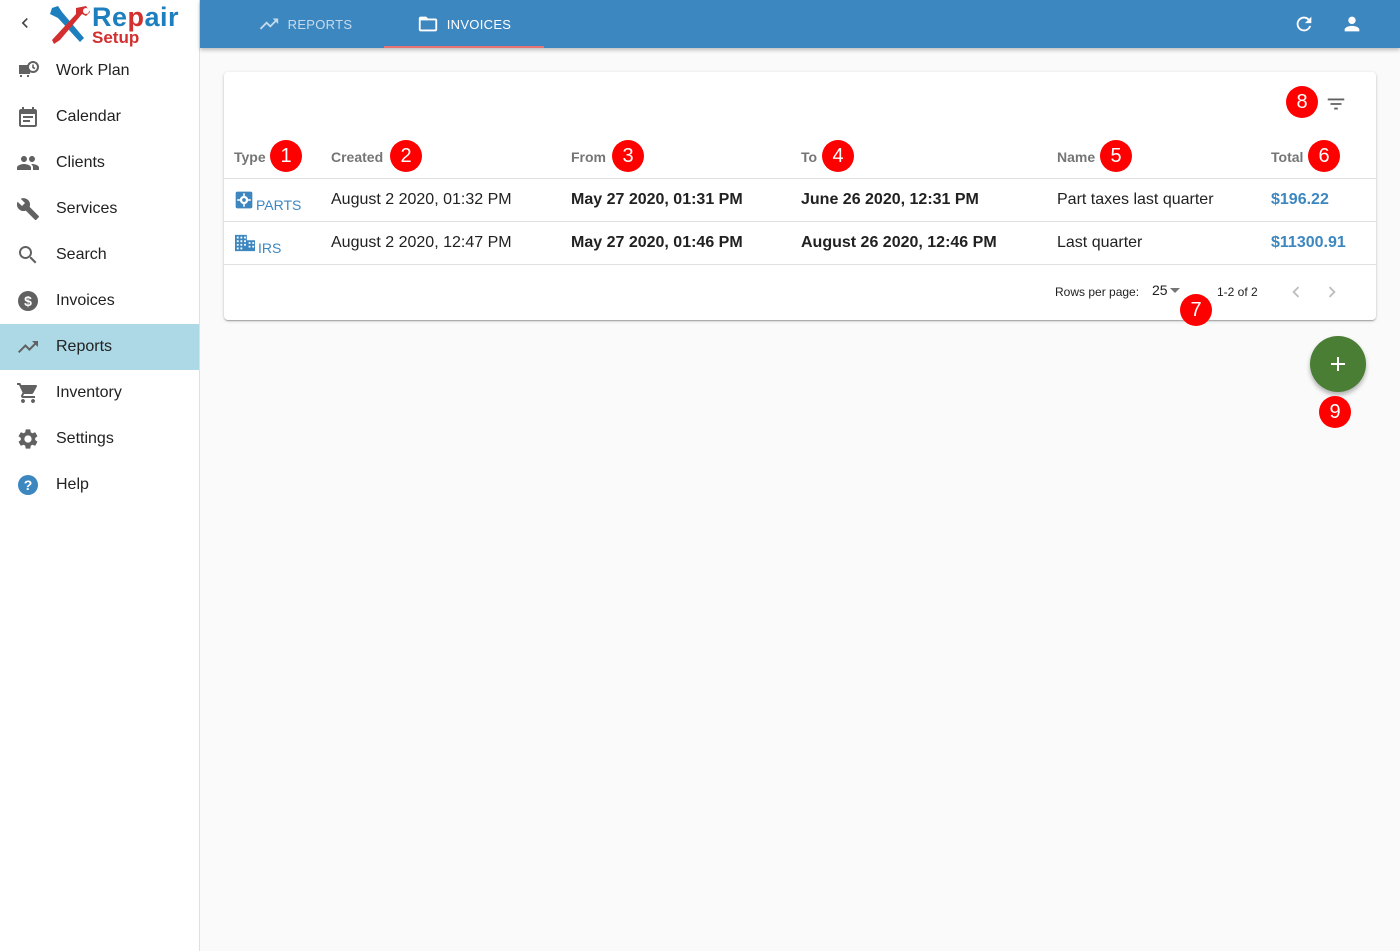 The image size is (1400, 951). I want to click on annotation-marker-9: 9, so click(1335, 412).